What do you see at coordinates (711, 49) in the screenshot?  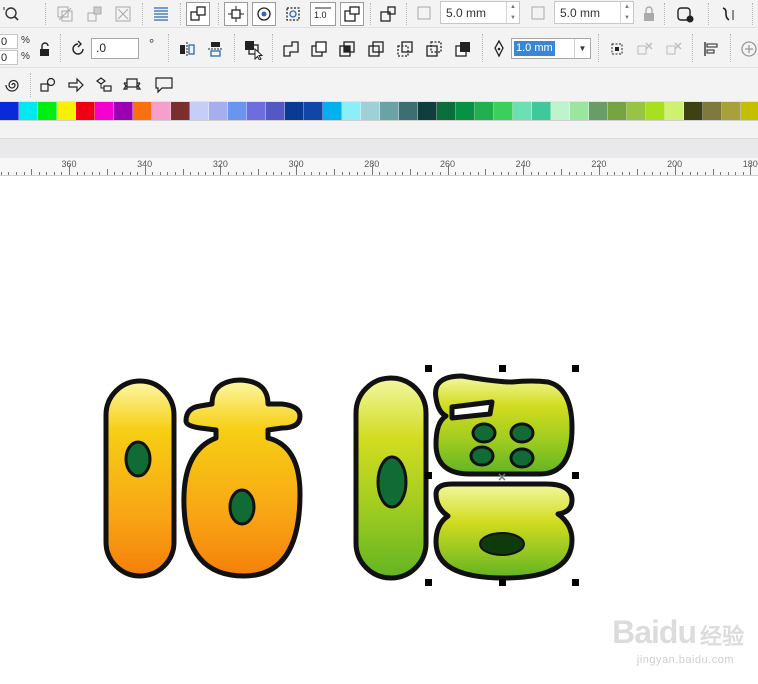 I see `align-distribute-icon` at bounding box center [711, 49].